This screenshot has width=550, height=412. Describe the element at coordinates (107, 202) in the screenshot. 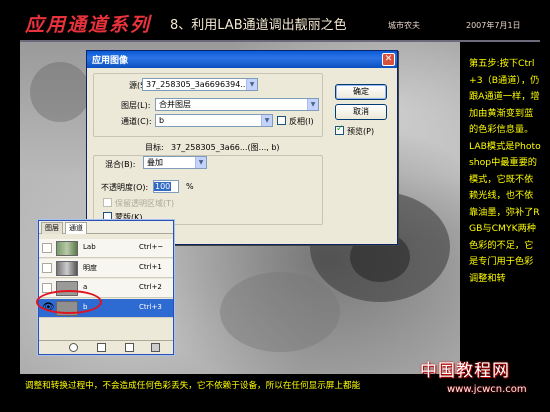

I see `preserve-transparency-checkbox` at that location.